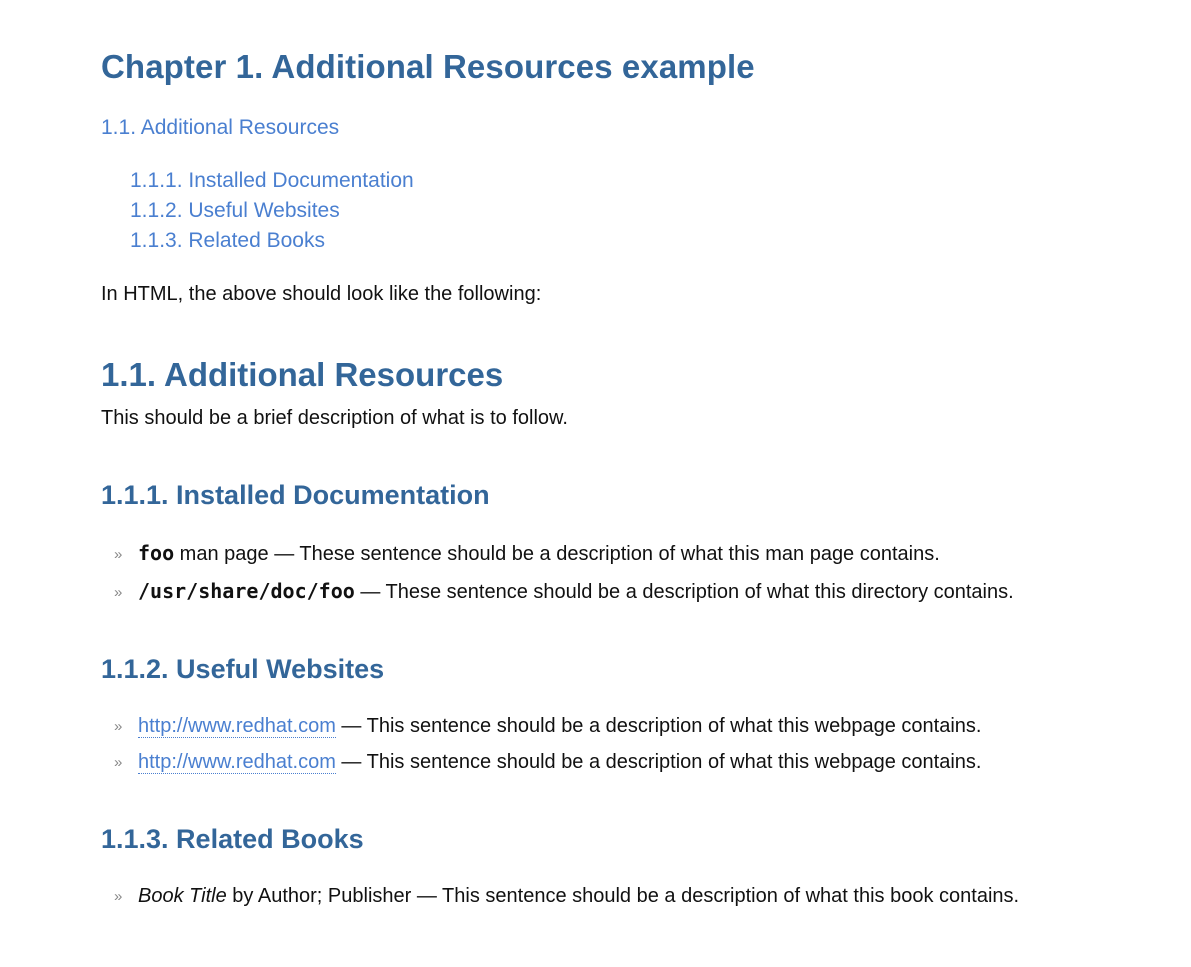  Describe the element at coordinates (428, 66) in the screenshot. I see `chapter-title: Chapter 1. Additional Resources example` at that location.